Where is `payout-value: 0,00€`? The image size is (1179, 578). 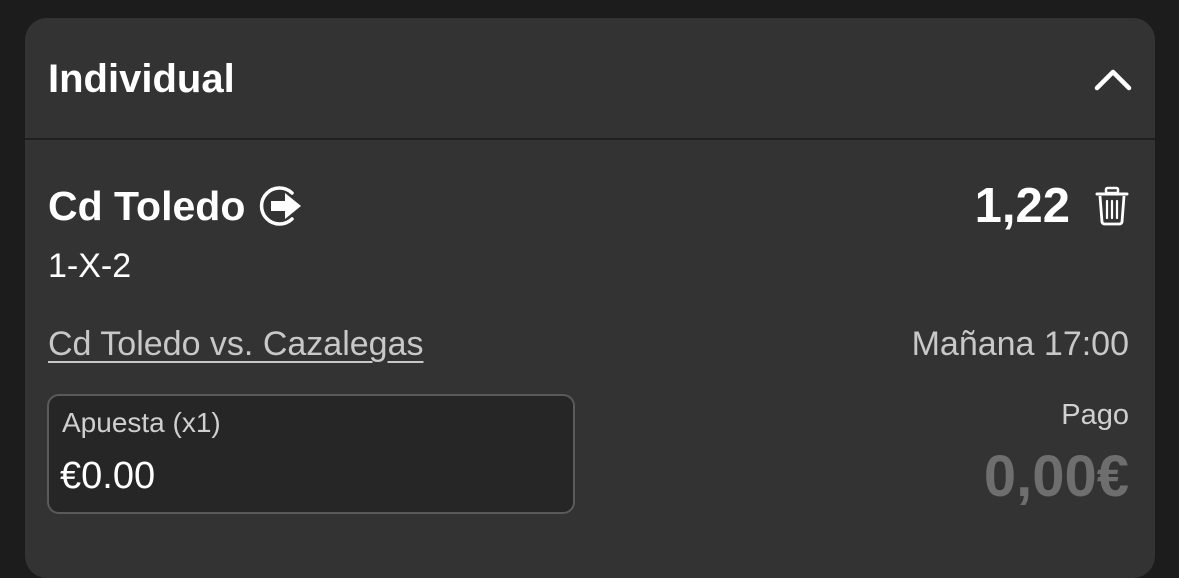 payout-value: 0,00€ is located at coordinates (1056, 476).